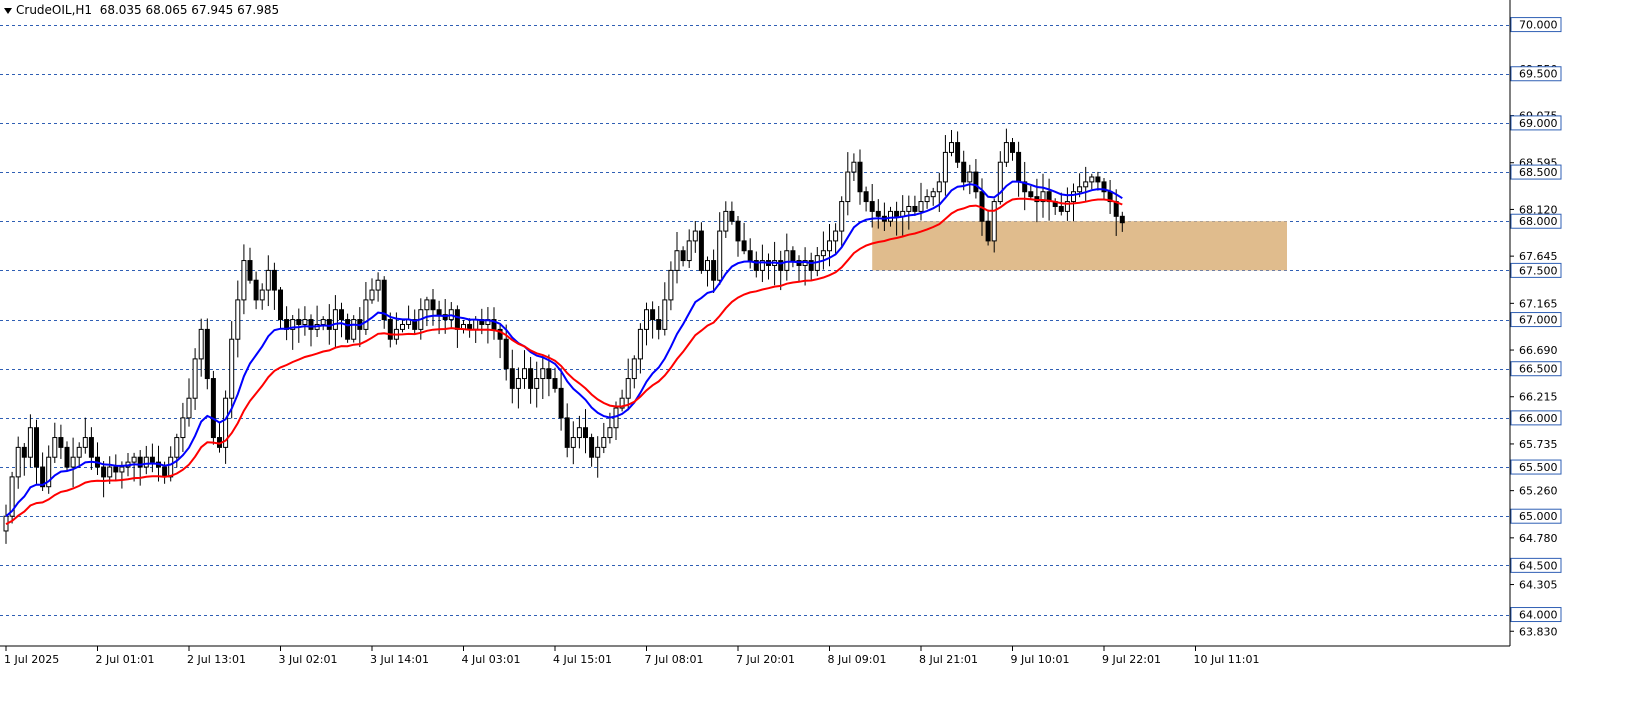  What do you see at coordinates (1538, 467) in the screenshot?
I see `level-label: 65.500` at bounding box center [1538, 467].